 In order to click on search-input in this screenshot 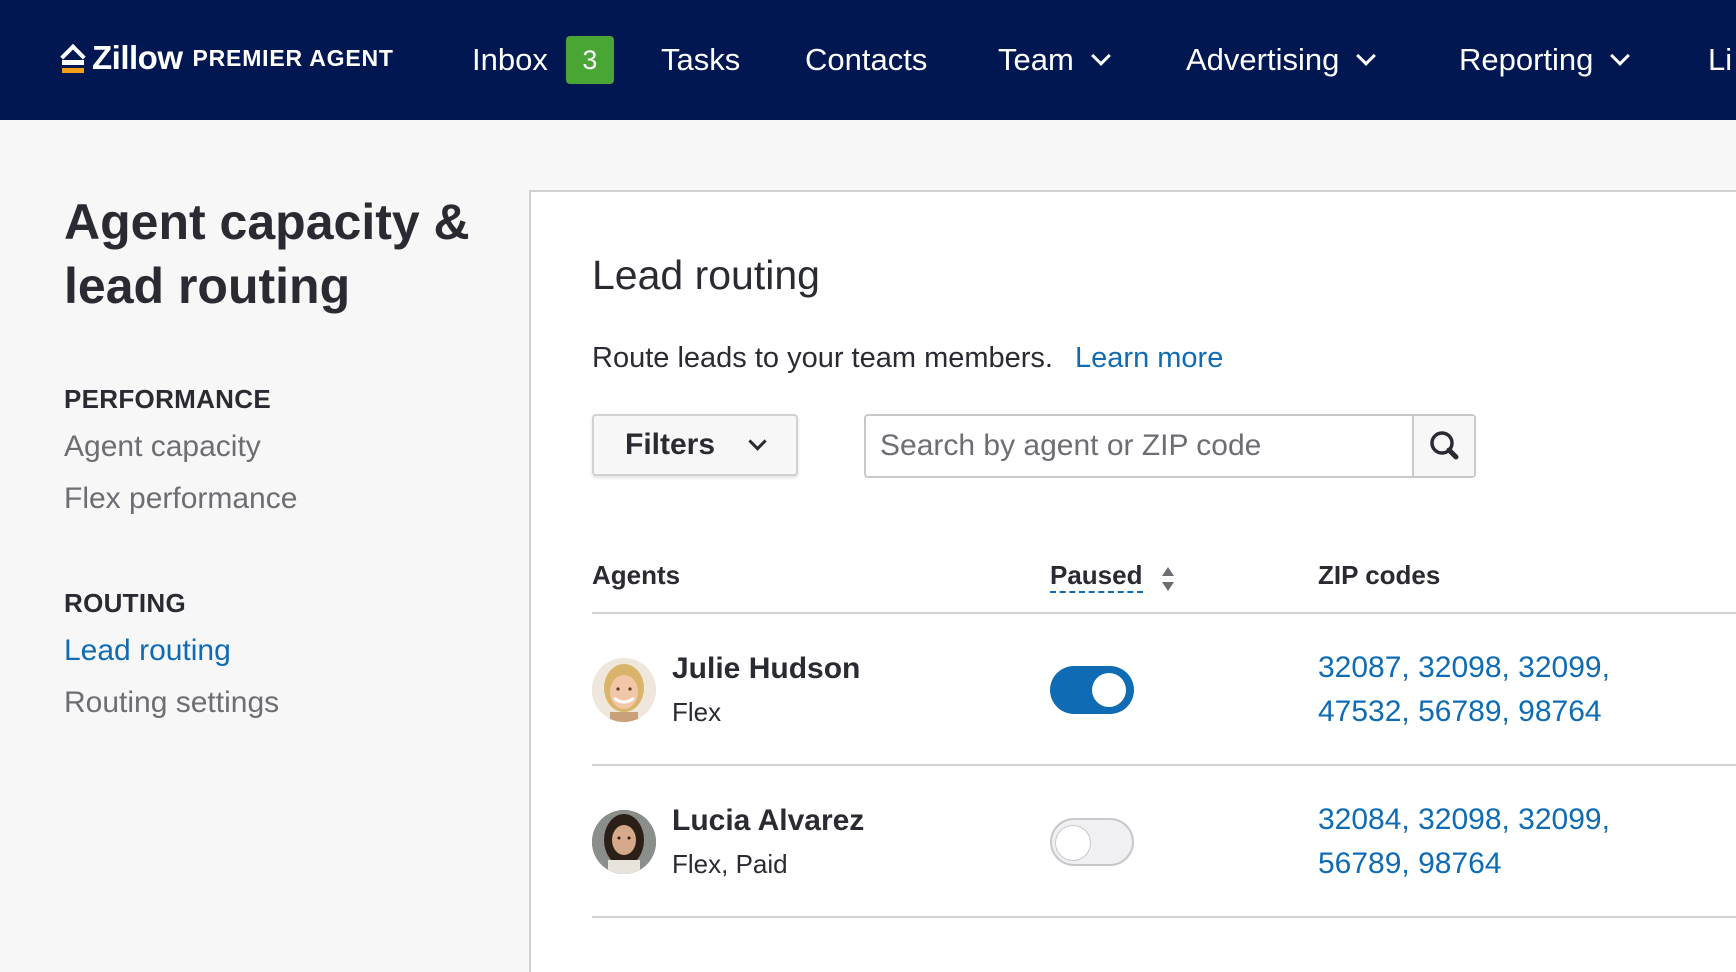, I will do `click(1140, 446)`.